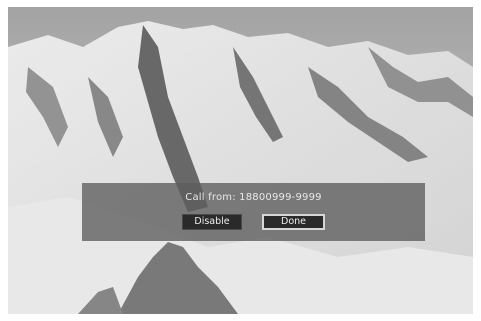  Describe the element at coordinates (253, 197) in the screenshot. I see `call-message: Call from: 18800999-9999` at that location.